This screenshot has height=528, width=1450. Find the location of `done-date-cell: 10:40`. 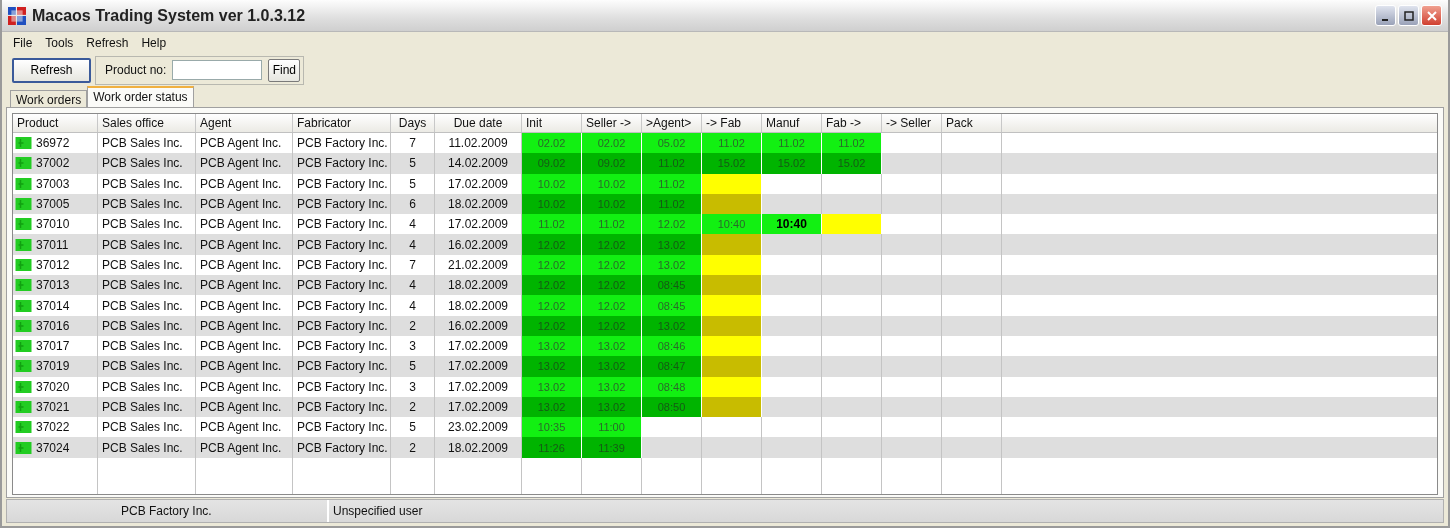

done-date-cell: 10:40 is located at coordinates (732, 224).